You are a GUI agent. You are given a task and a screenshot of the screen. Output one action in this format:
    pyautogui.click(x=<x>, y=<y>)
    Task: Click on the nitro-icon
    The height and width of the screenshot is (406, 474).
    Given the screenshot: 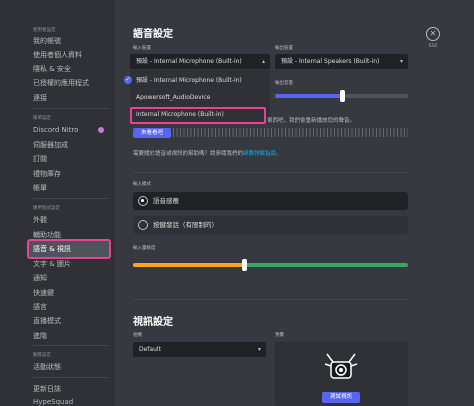 What is the action you would take?
    pyautogui.click(x=101, y=130)
    